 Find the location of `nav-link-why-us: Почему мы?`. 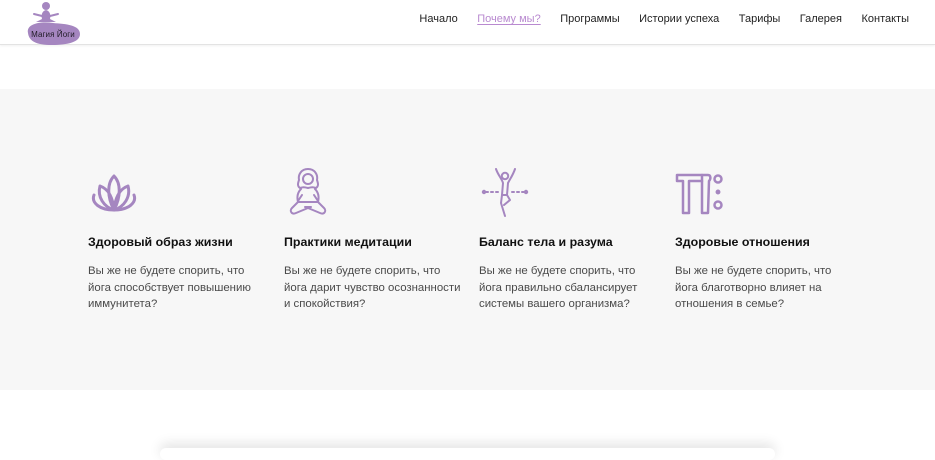

nav-link-why-us: Почему мы? is located at coordinates (508, 19).